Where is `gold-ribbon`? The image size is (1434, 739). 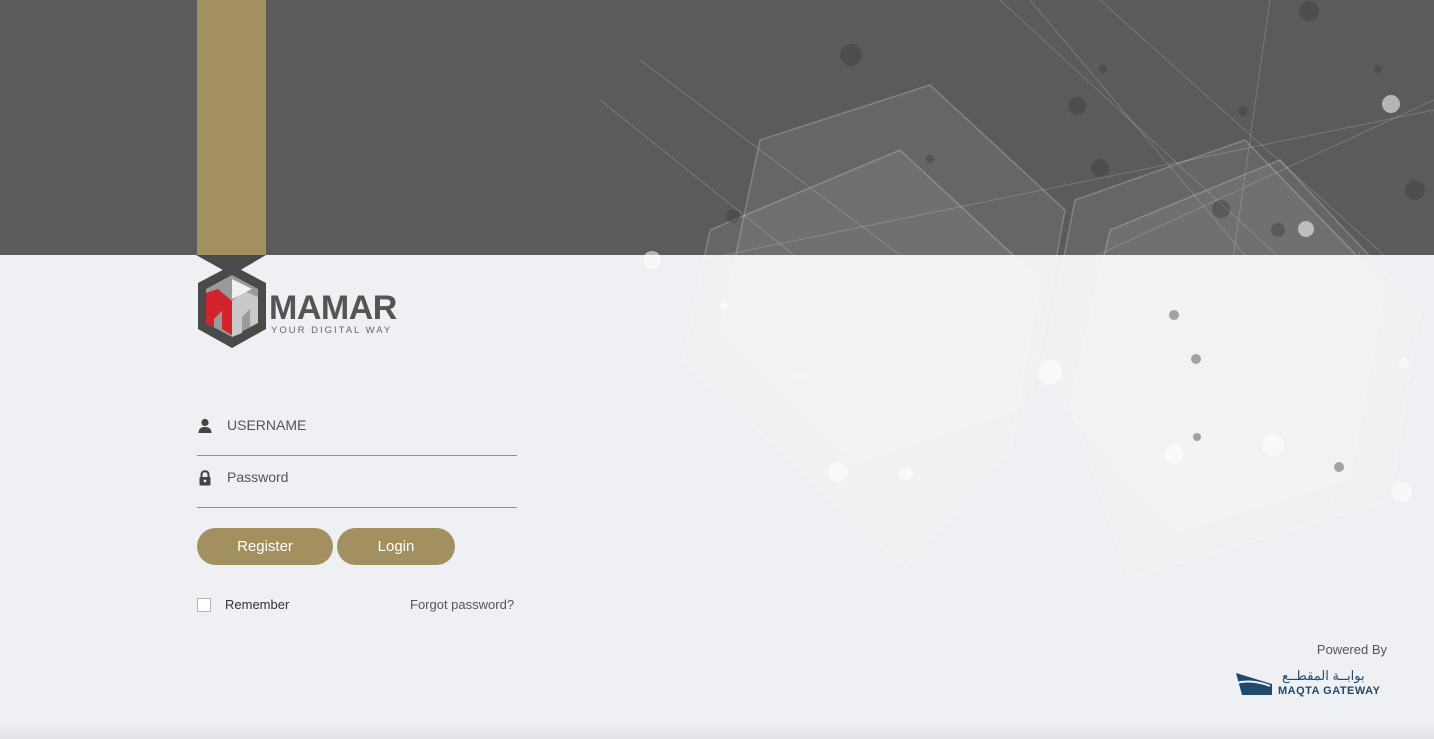
gold-ribbon is located at coordinates (231, 127).